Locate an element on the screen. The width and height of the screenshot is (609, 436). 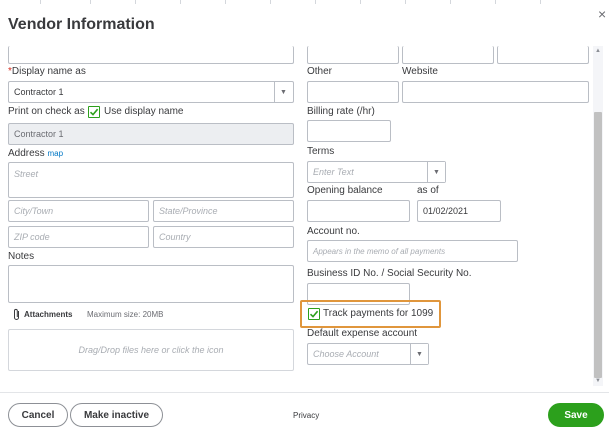
print-on-check-label: Print on check as is located at coordinates (46, 111).